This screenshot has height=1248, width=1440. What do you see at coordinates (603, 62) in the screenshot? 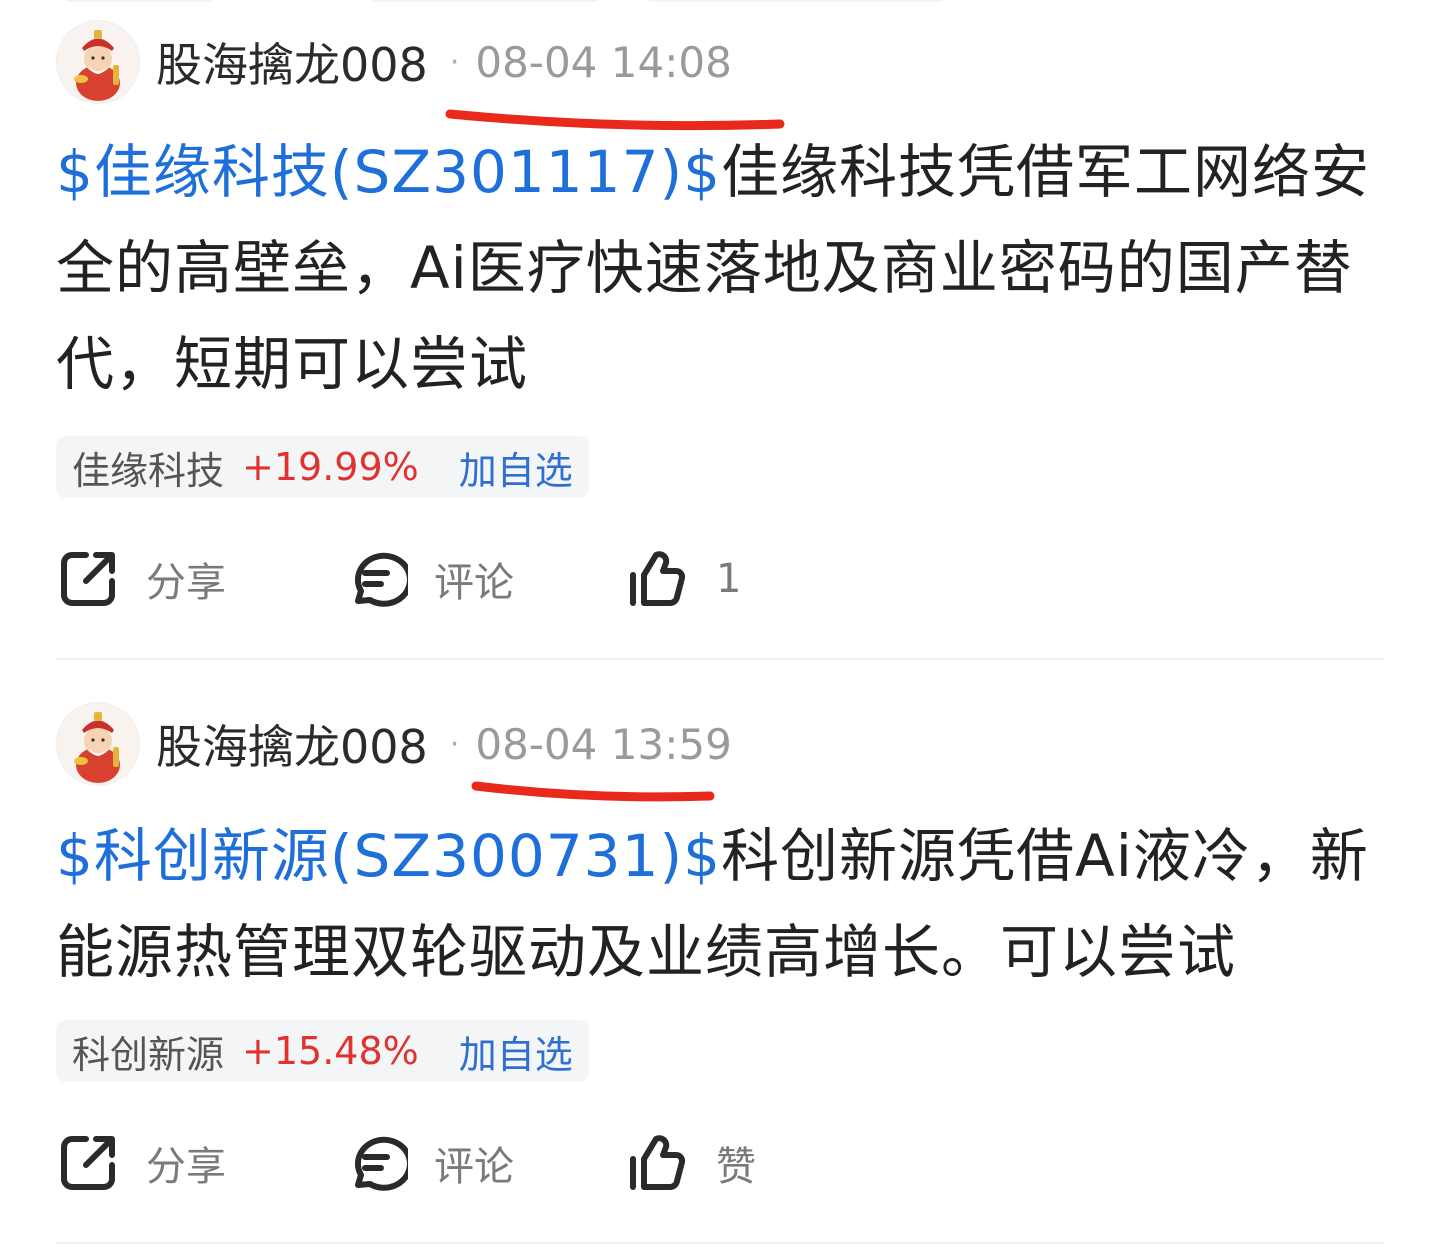
I see `post-time: 08-04 14:08` at bounding box center [603, 62].